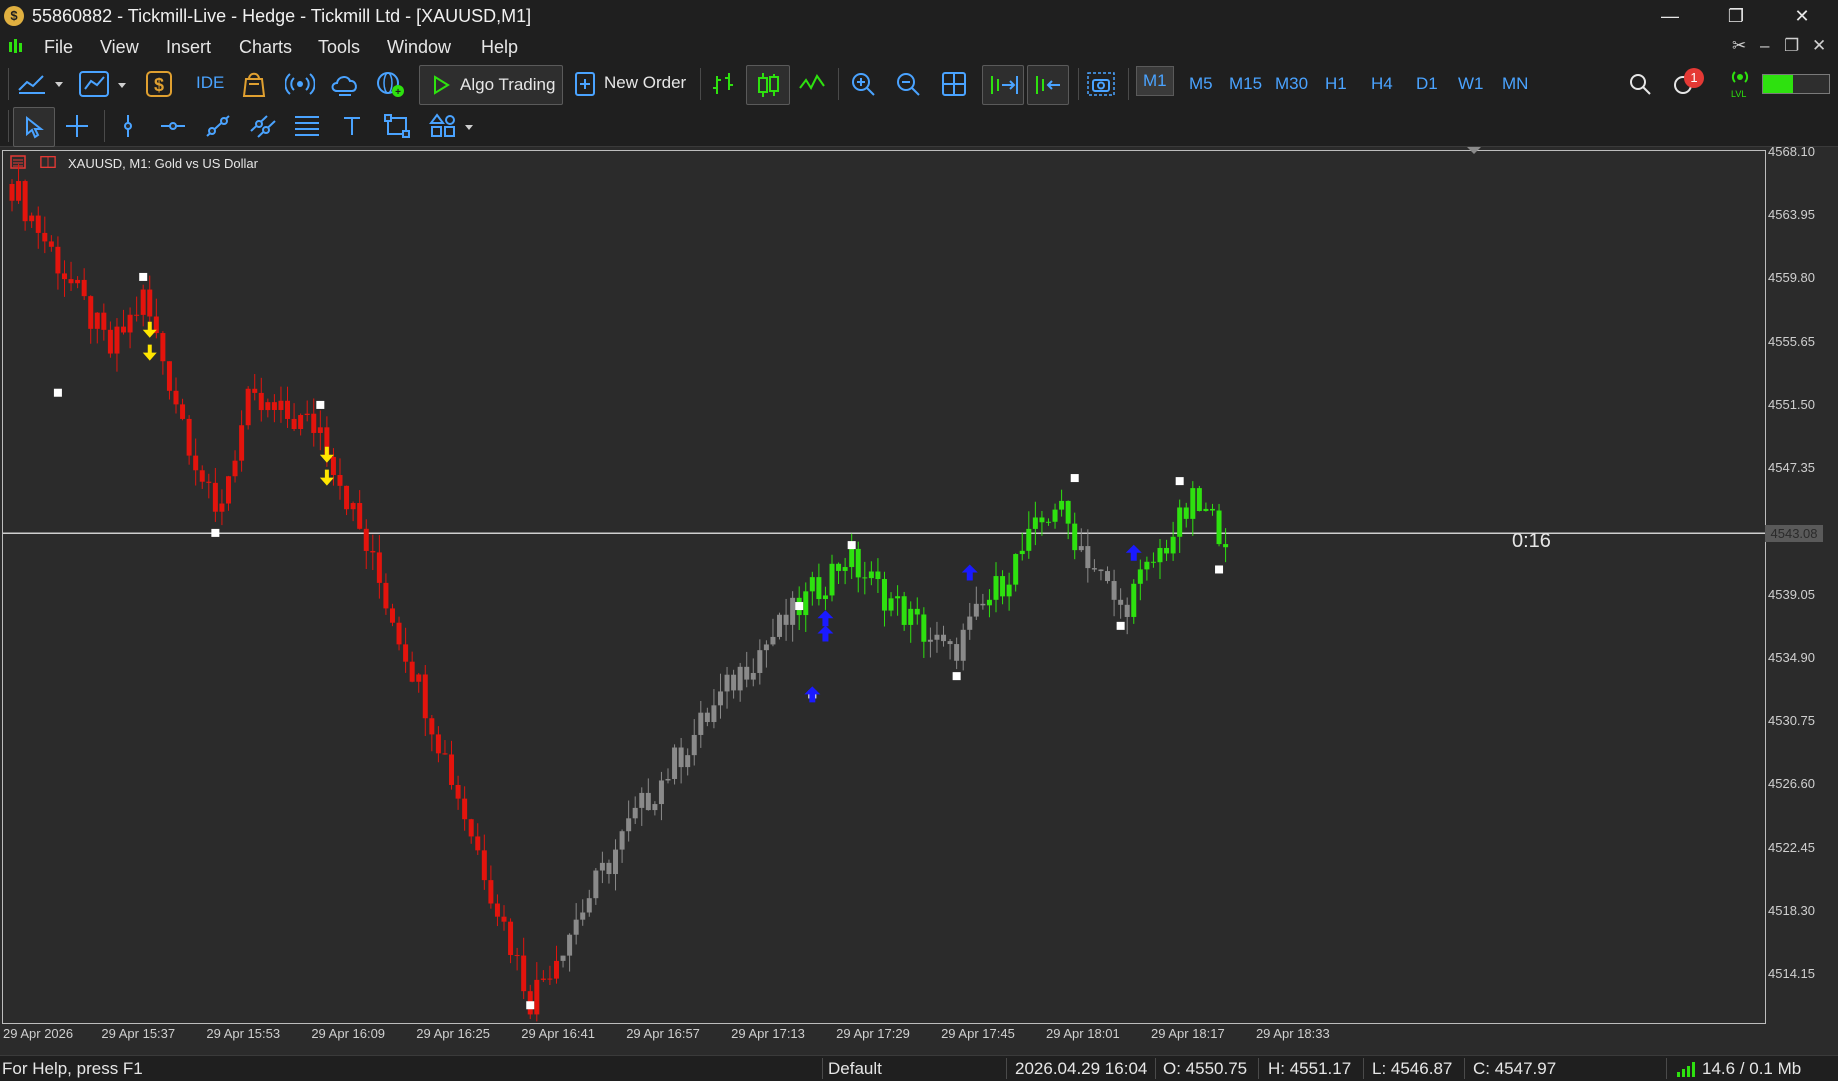 The image size is (1838, 1081). I want to click on timeframe-m30: M30, so click(1291, 84).